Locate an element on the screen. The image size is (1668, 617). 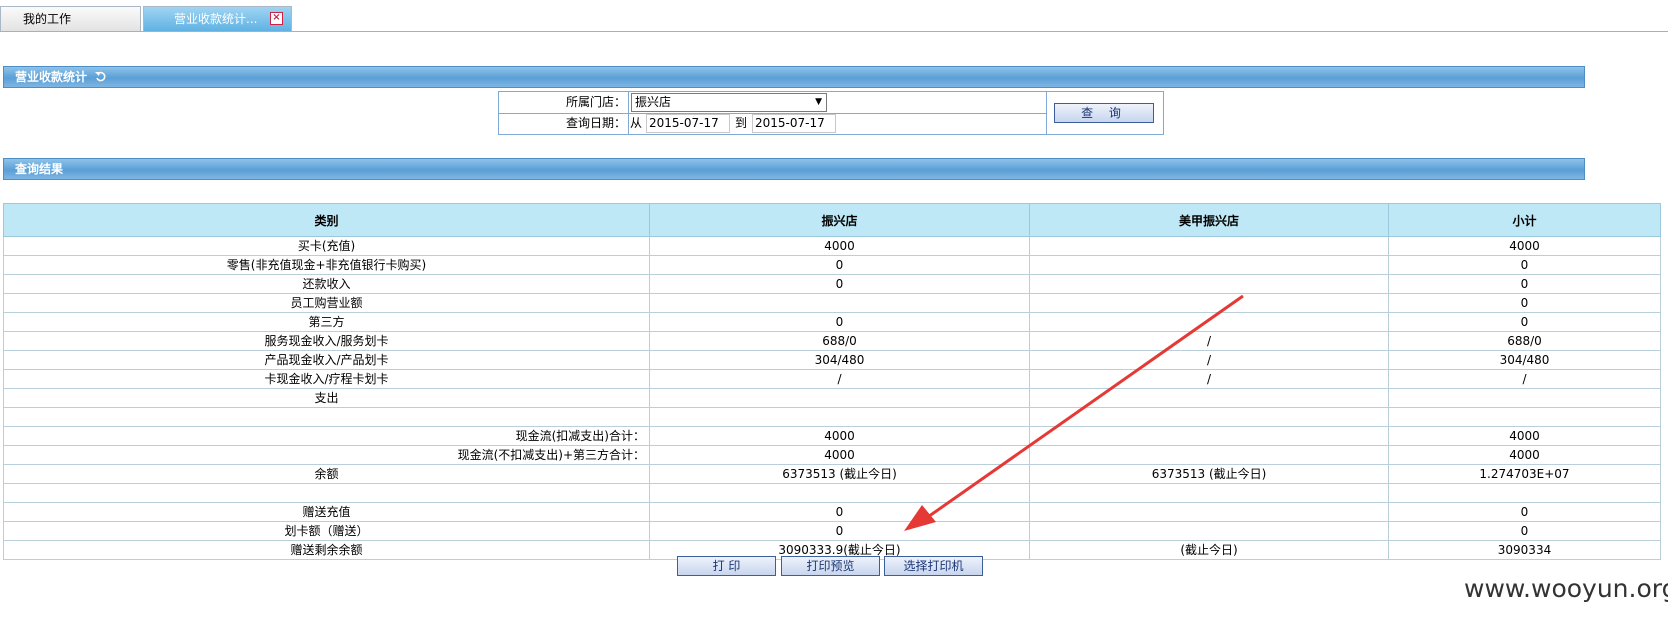
table-row: 还款收入 0 0 is located at coordinates (832, 284).